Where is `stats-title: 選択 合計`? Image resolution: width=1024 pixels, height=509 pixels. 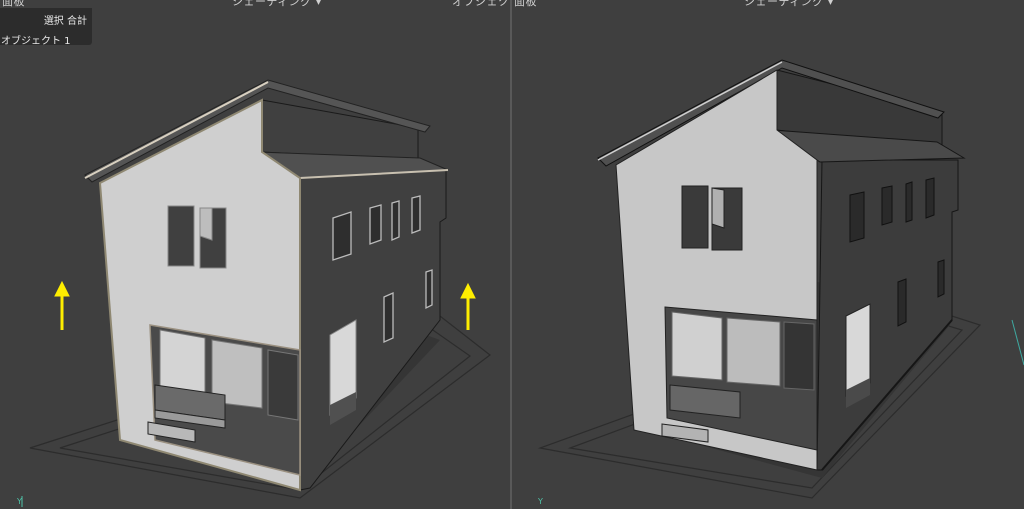
stats-title: 選択 合計 is located at coordinates (65, 21).